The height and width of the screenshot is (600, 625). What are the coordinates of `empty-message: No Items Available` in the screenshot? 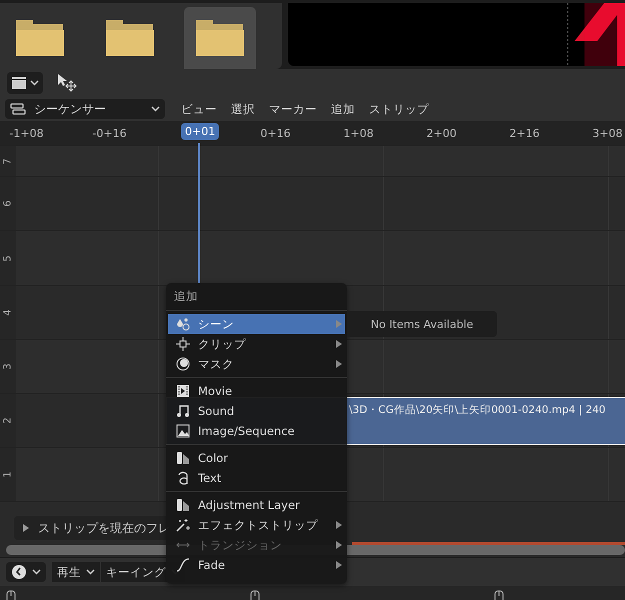 It's located at (422, 324).